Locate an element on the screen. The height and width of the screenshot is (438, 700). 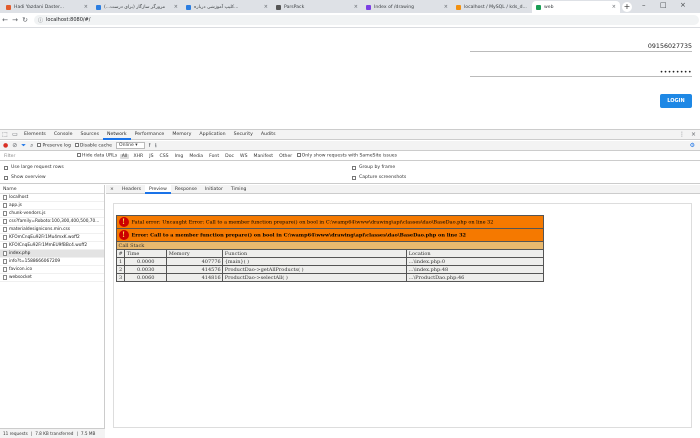
filter-type-other: Other is located at coordinates (286, 156).